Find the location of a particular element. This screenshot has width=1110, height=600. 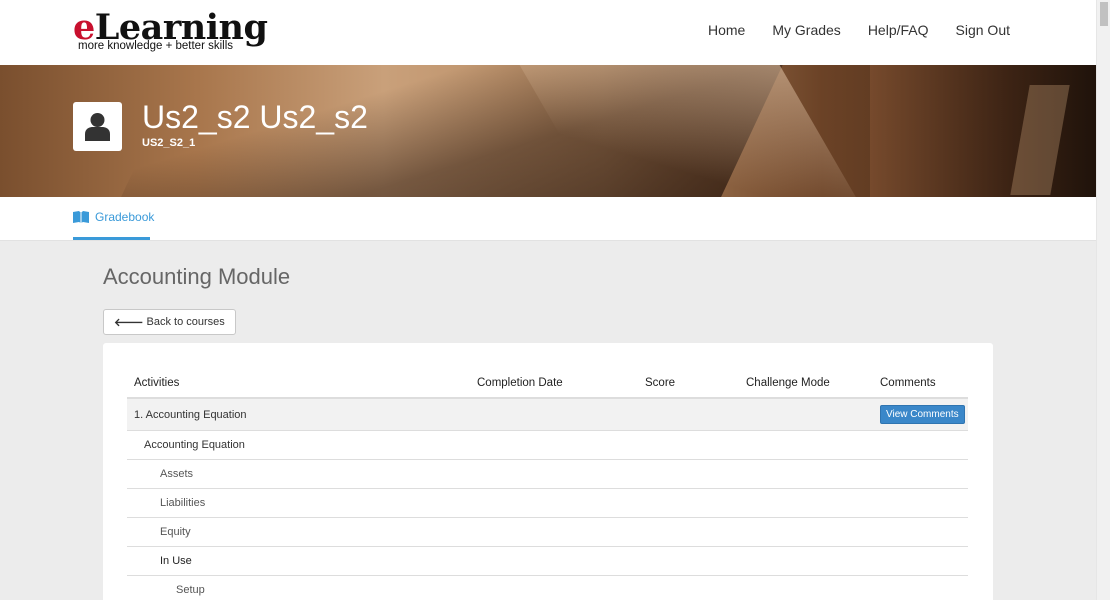

logo-tagline: more knowledge + better skills is located at coordinates (156, 46).